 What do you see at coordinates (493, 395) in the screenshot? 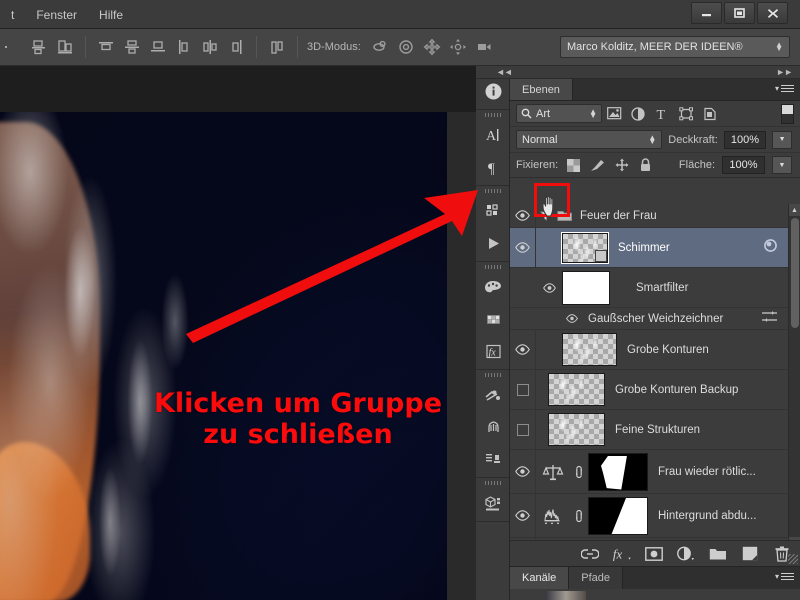
I see `adjustments-icon` at bounding box center [493, 395].